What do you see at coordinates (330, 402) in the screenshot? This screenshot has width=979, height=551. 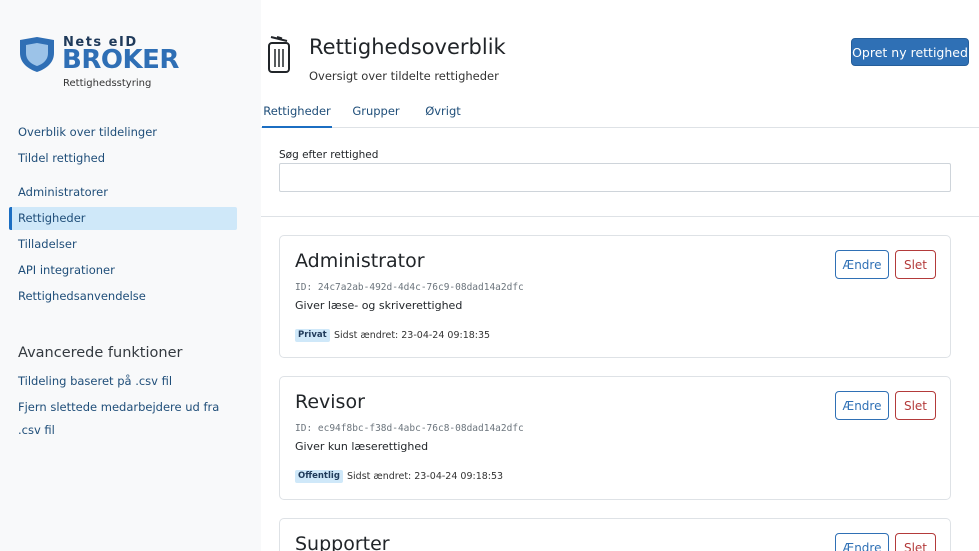 I see `permission-title: Revisor` at bounding box center [330, 402].